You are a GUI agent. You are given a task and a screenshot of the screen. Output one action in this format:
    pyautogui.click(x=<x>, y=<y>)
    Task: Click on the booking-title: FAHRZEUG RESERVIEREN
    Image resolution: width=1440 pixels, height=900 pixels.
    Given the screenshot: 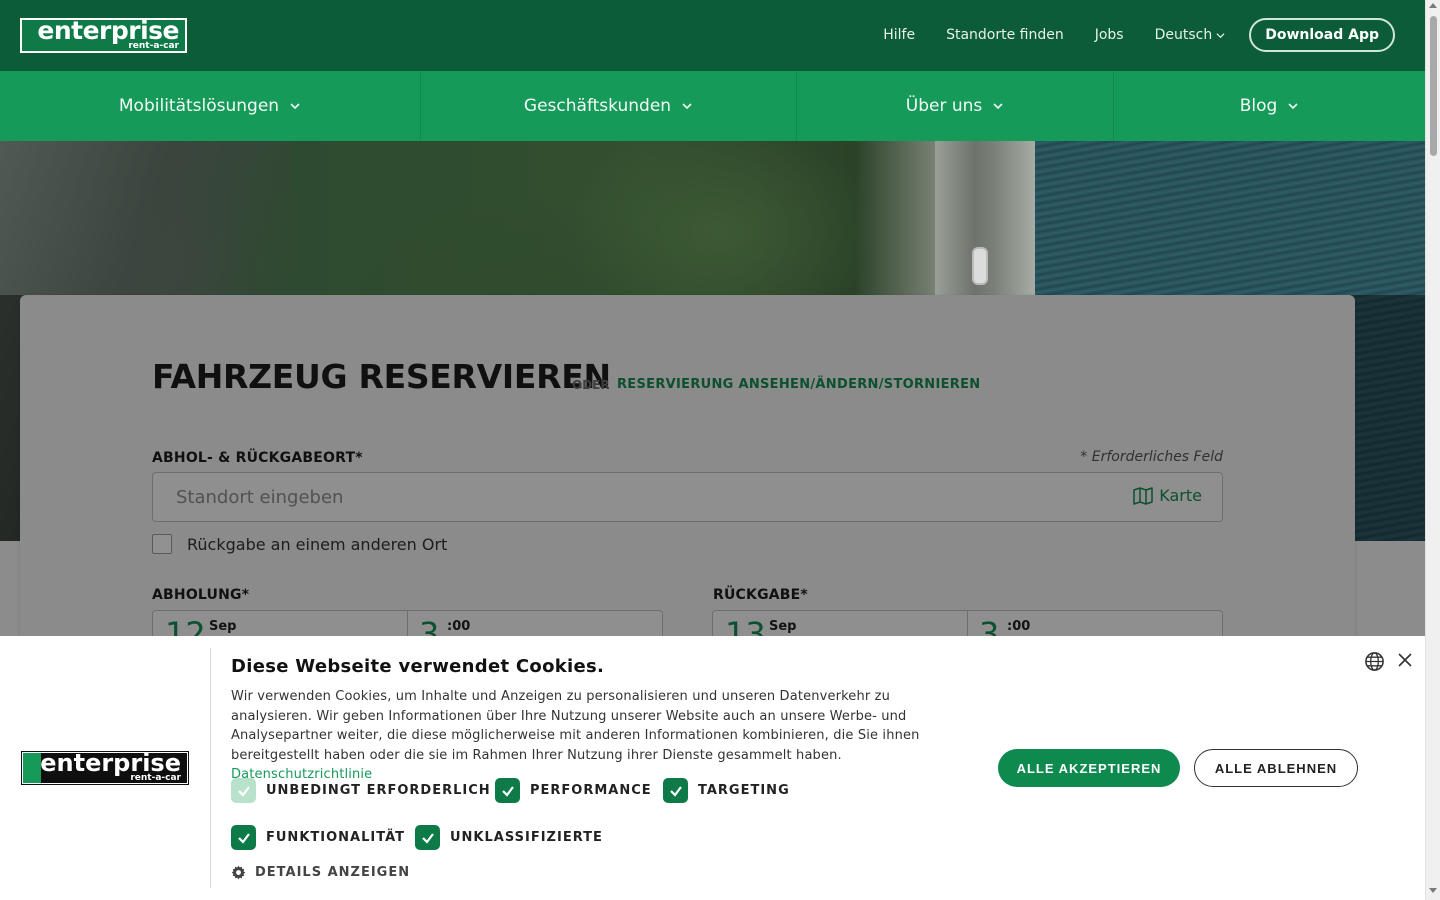 What is the action you would take?
    pyautogui.click(x=381, y=376)
    